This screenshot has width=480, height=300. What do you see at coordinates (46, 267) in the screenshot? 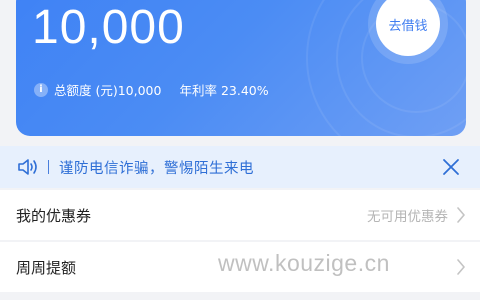
I see `weekly-limit-label: 周周提额` at bounding box center [46, 267].